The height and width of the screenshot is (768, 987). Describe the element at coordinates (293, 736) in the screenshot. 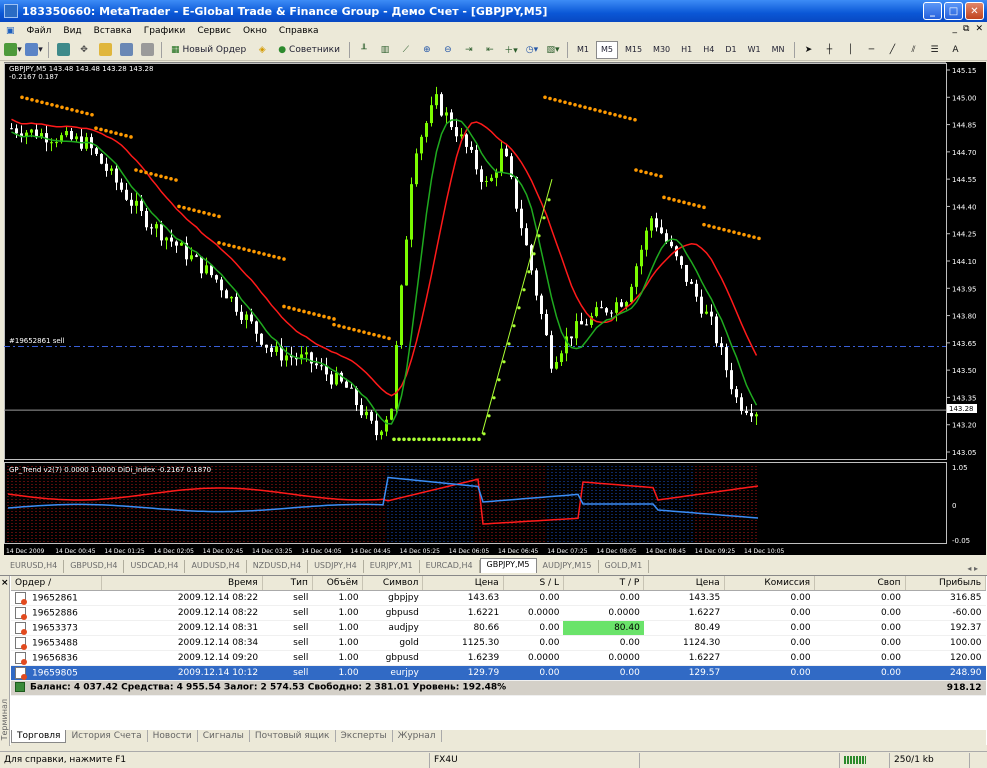

I see `terminal-tab: Почтовый ящик` at that location.